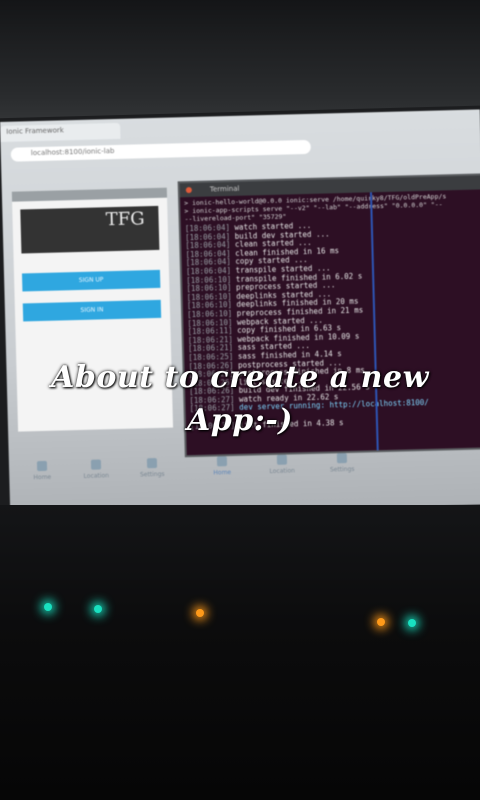  I want to click on app-logo-text: TFG, so click(125, 219).